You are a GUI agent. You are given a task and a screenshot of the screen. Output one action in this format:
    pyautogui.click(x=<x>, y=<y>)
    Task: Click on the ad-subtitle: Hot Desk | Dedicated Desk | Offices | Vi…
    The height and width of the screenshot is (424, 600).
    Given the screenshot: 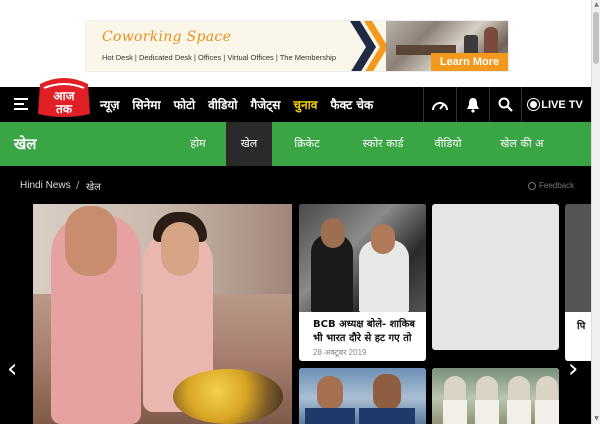 What is the action you would take?
    pyautogui.click(x=219, y=57)
    